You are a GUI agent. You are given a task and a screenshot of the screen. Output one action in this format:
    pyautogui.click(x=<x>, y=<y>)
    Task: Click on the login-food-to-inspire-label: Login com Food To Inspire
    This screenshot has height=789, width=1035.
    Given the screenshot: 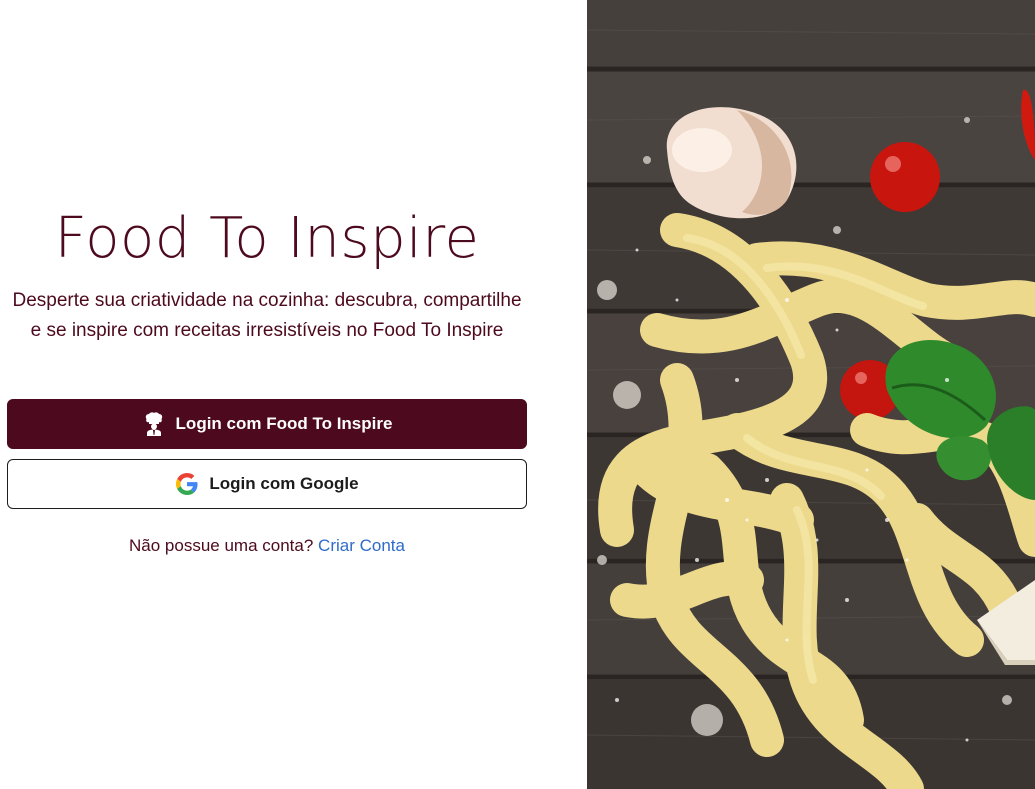 What is the action you would take?
    pyautogui.click(x=284, y=423)
    